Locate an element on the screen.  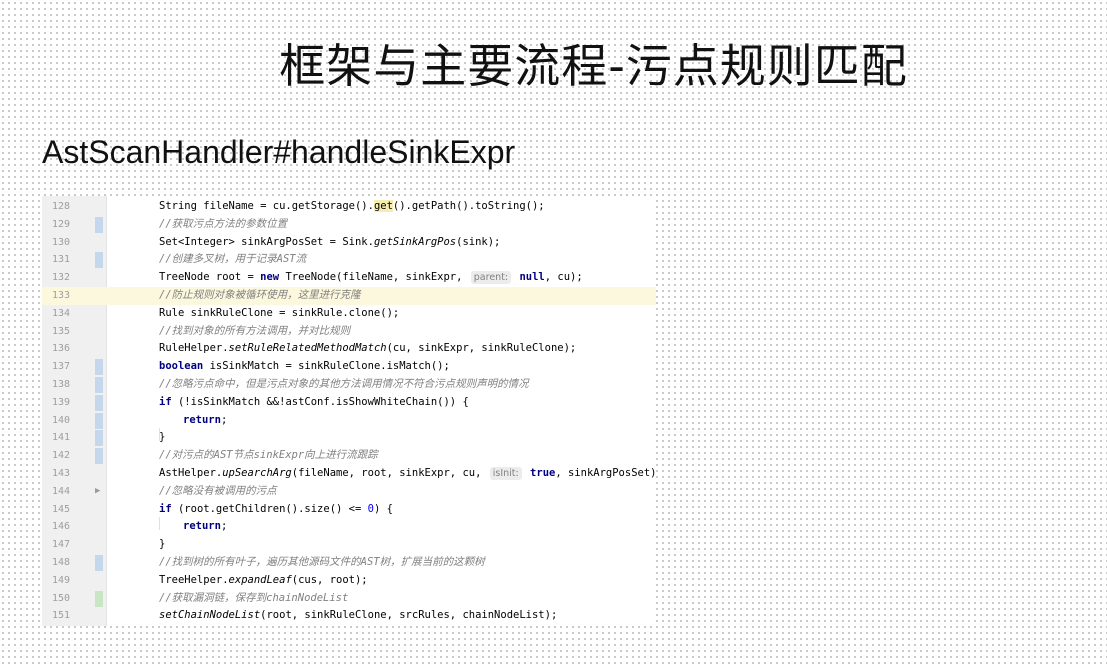
code-token: setChainNodeList is located at coordinates (210, 615).